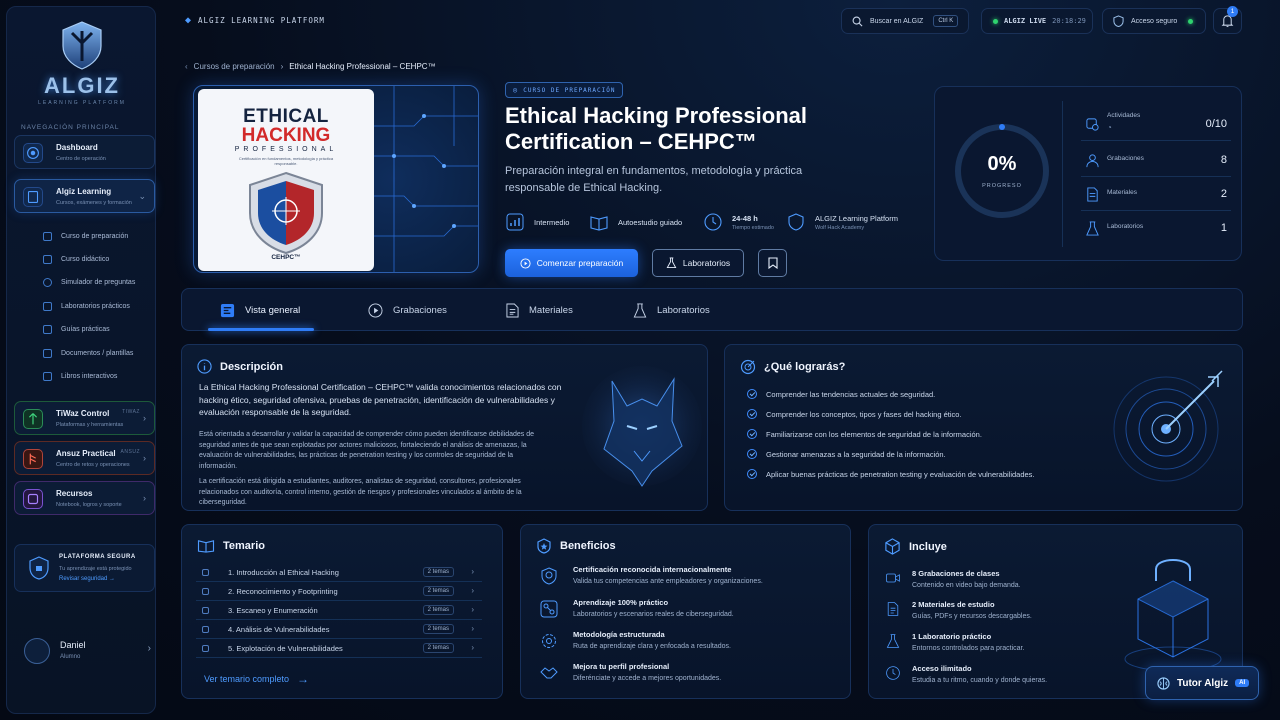  What do you see at coordinates (84, 498) in the screenshot?
I see `sidebar-item-recursos: Recursos Notebook, logros y soporte ›` at bounding box center [84, 498].